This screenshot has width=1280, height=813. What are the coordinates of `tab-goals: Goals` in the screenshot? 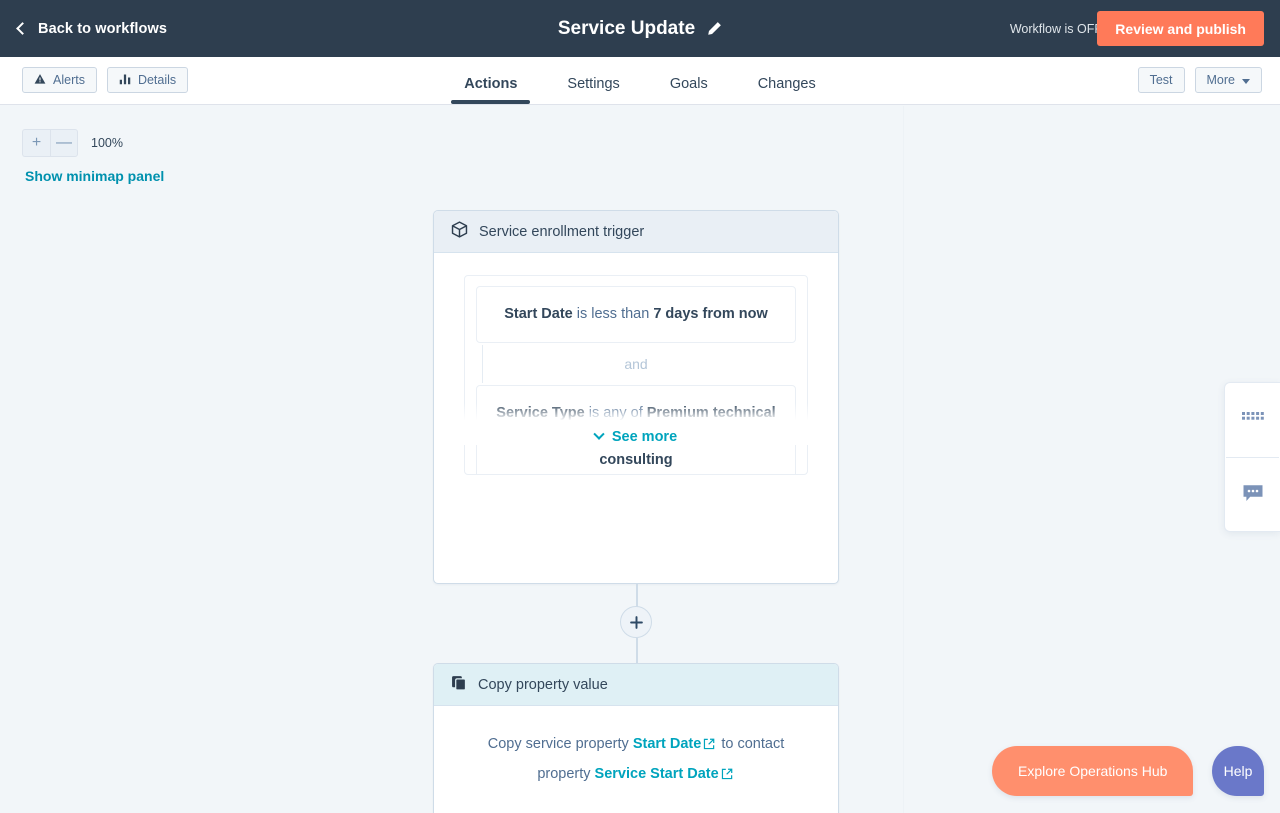 It's located at (689, 90).